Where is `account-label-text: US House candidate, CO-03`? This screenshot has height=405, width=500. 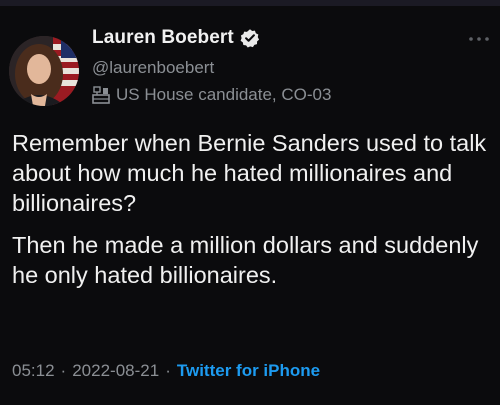
account-label-text: US House candidate, CO-03 is located at coordinates (224, 94).